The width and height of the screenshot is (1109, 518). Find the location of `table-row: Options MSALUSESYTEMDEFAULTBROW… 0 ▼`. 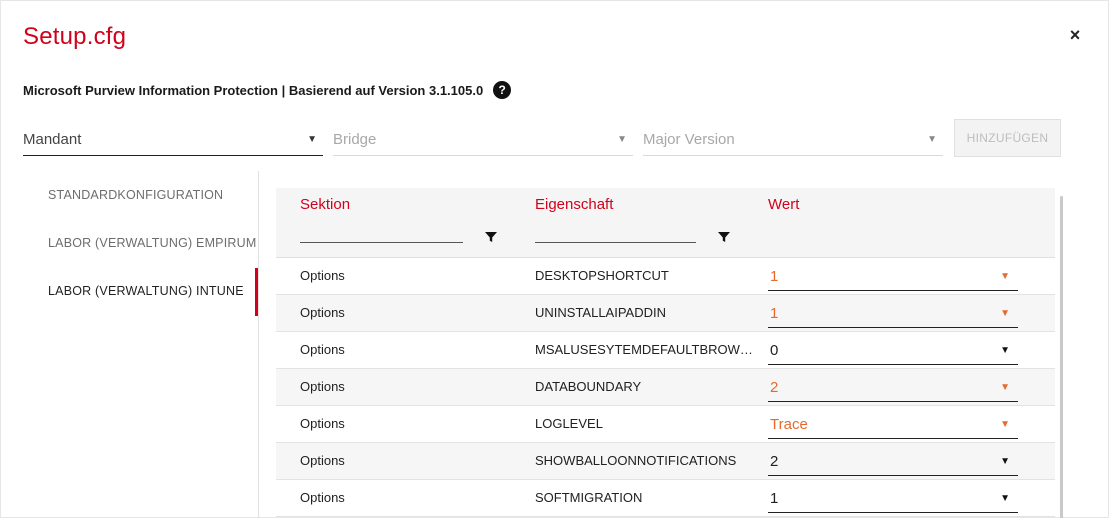

table-row: Options MSALUSESYTEMDEFAULTBROW… 0 ▼ is located at coordinates (665, 350).